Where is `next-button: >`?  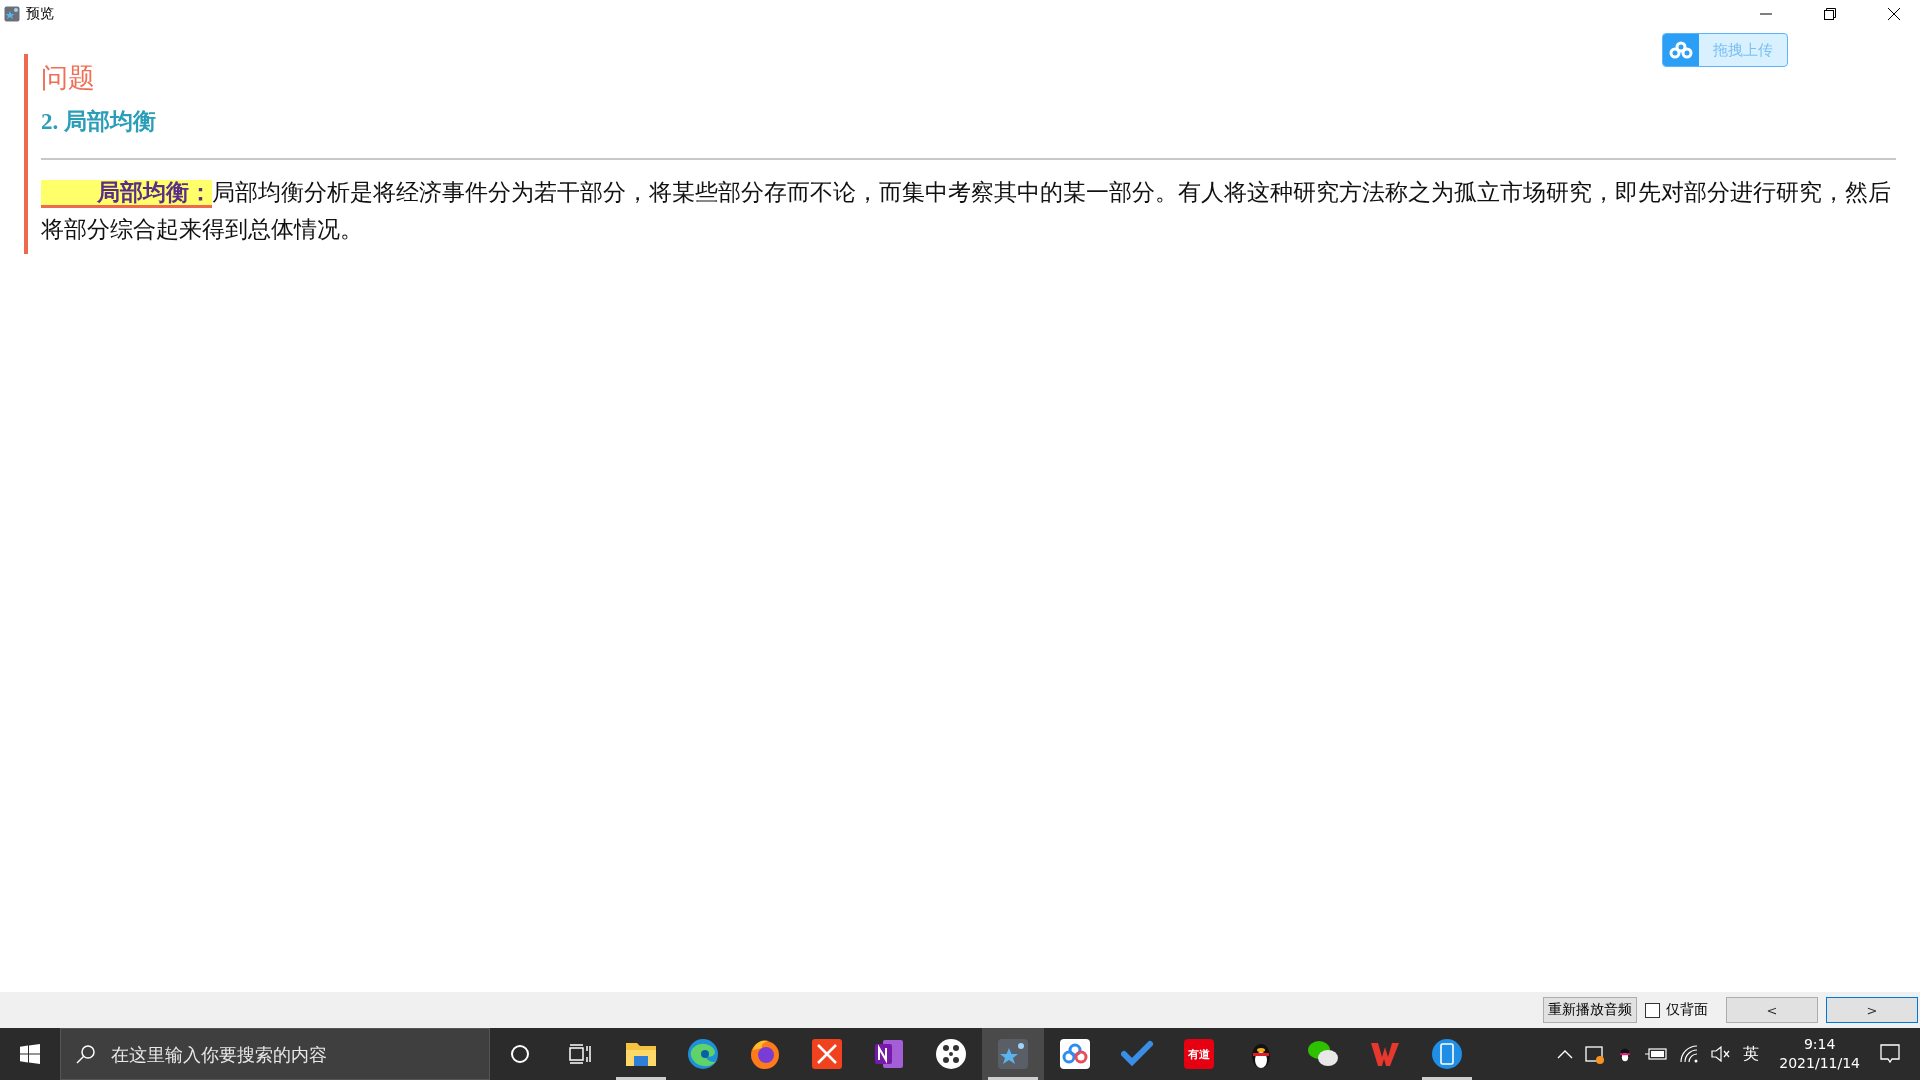
next-button: > is located at coordinates (1872, 1010).